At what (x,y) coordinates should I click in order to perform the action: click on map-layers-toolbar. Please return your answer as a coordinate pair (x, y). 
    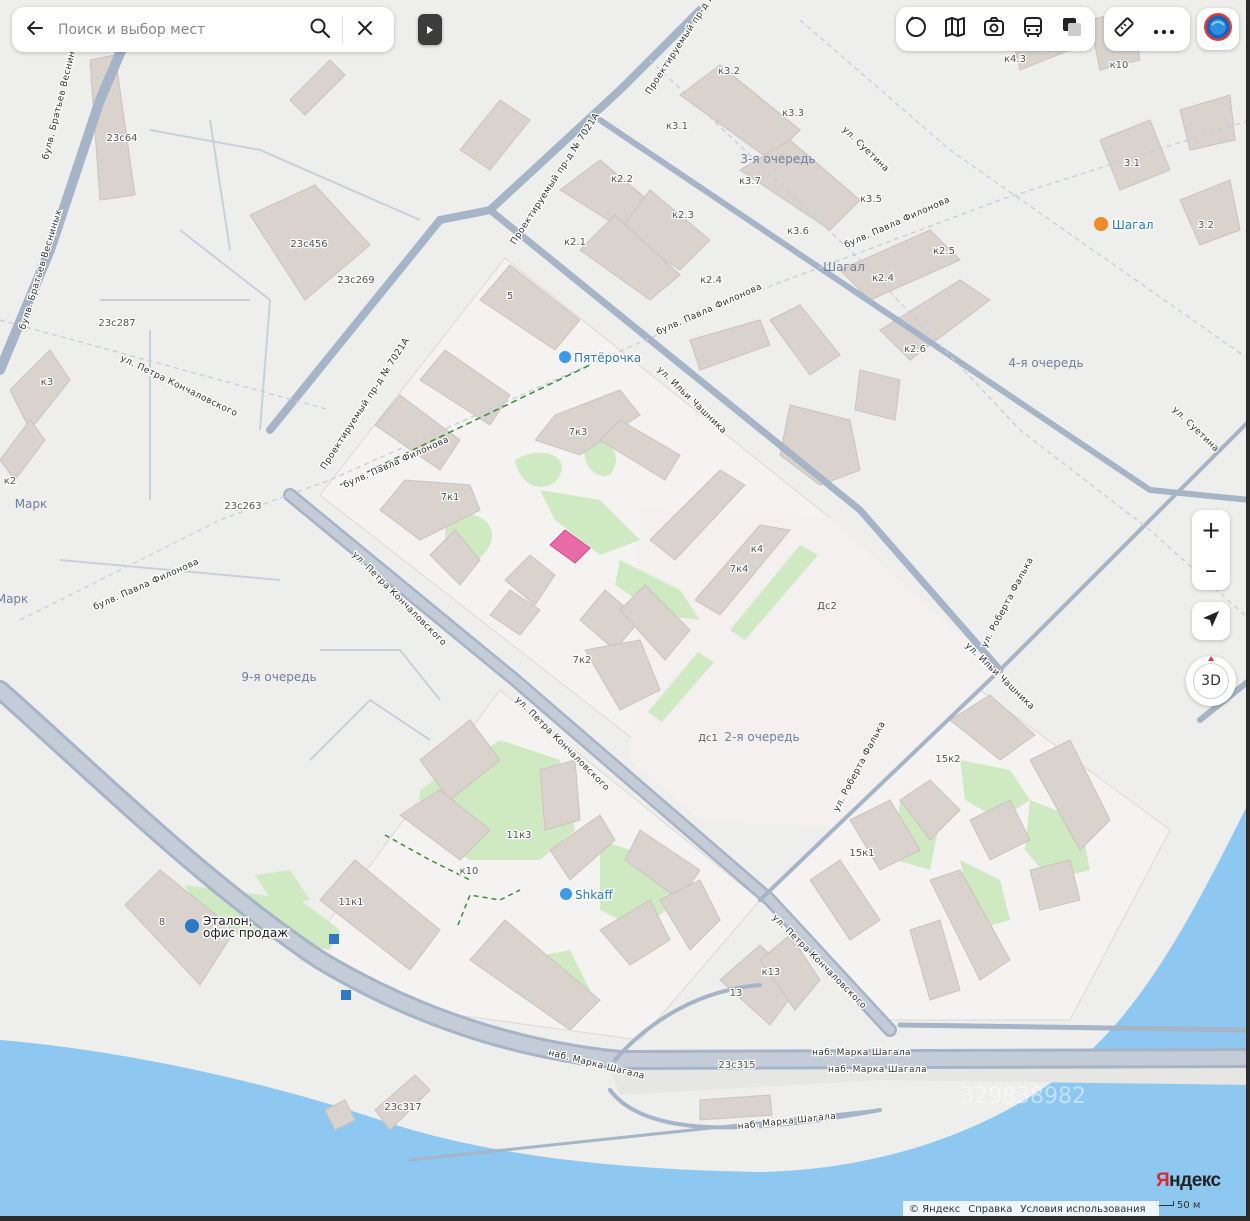
    Looking at the image, I should click on (995, 29).